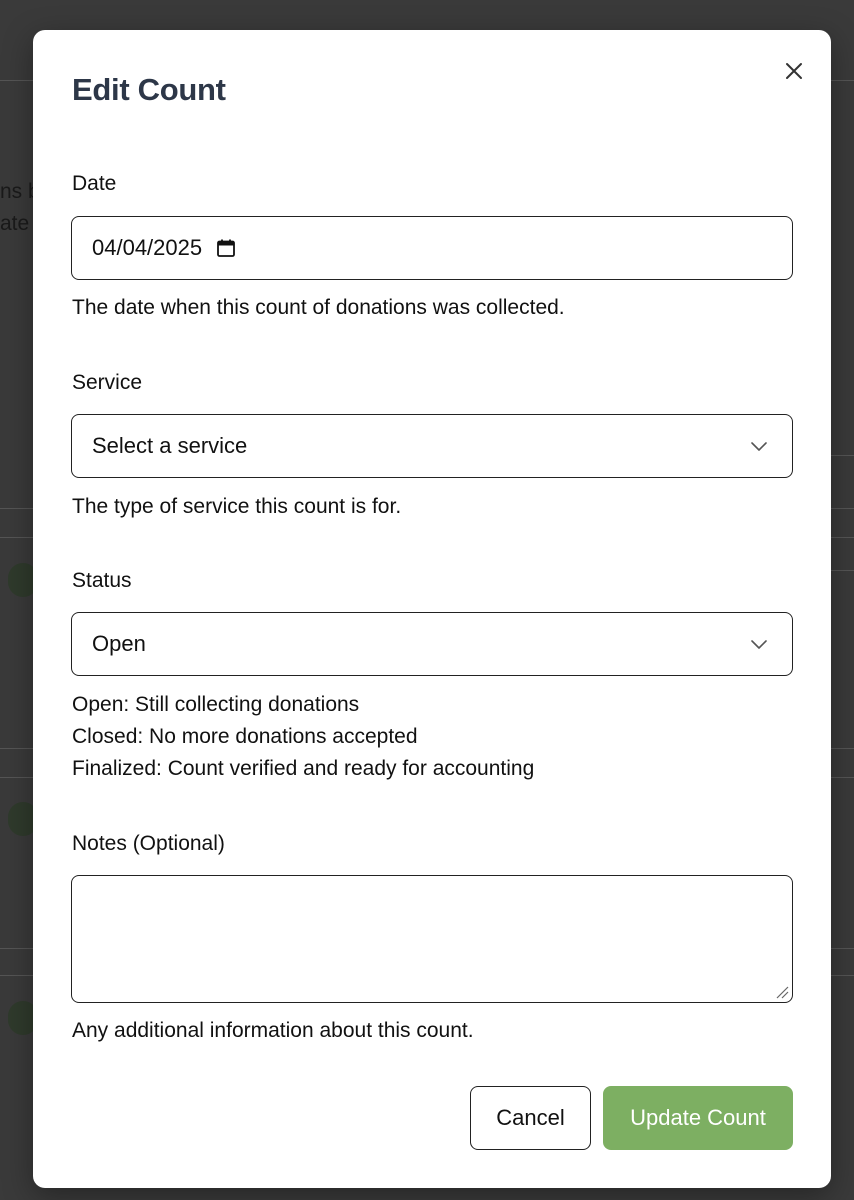 The image size is (854, 1200). Describe the element at coordinates (432, 248) in the screenshot. I see `date-input: 04/04/2025` at that location.